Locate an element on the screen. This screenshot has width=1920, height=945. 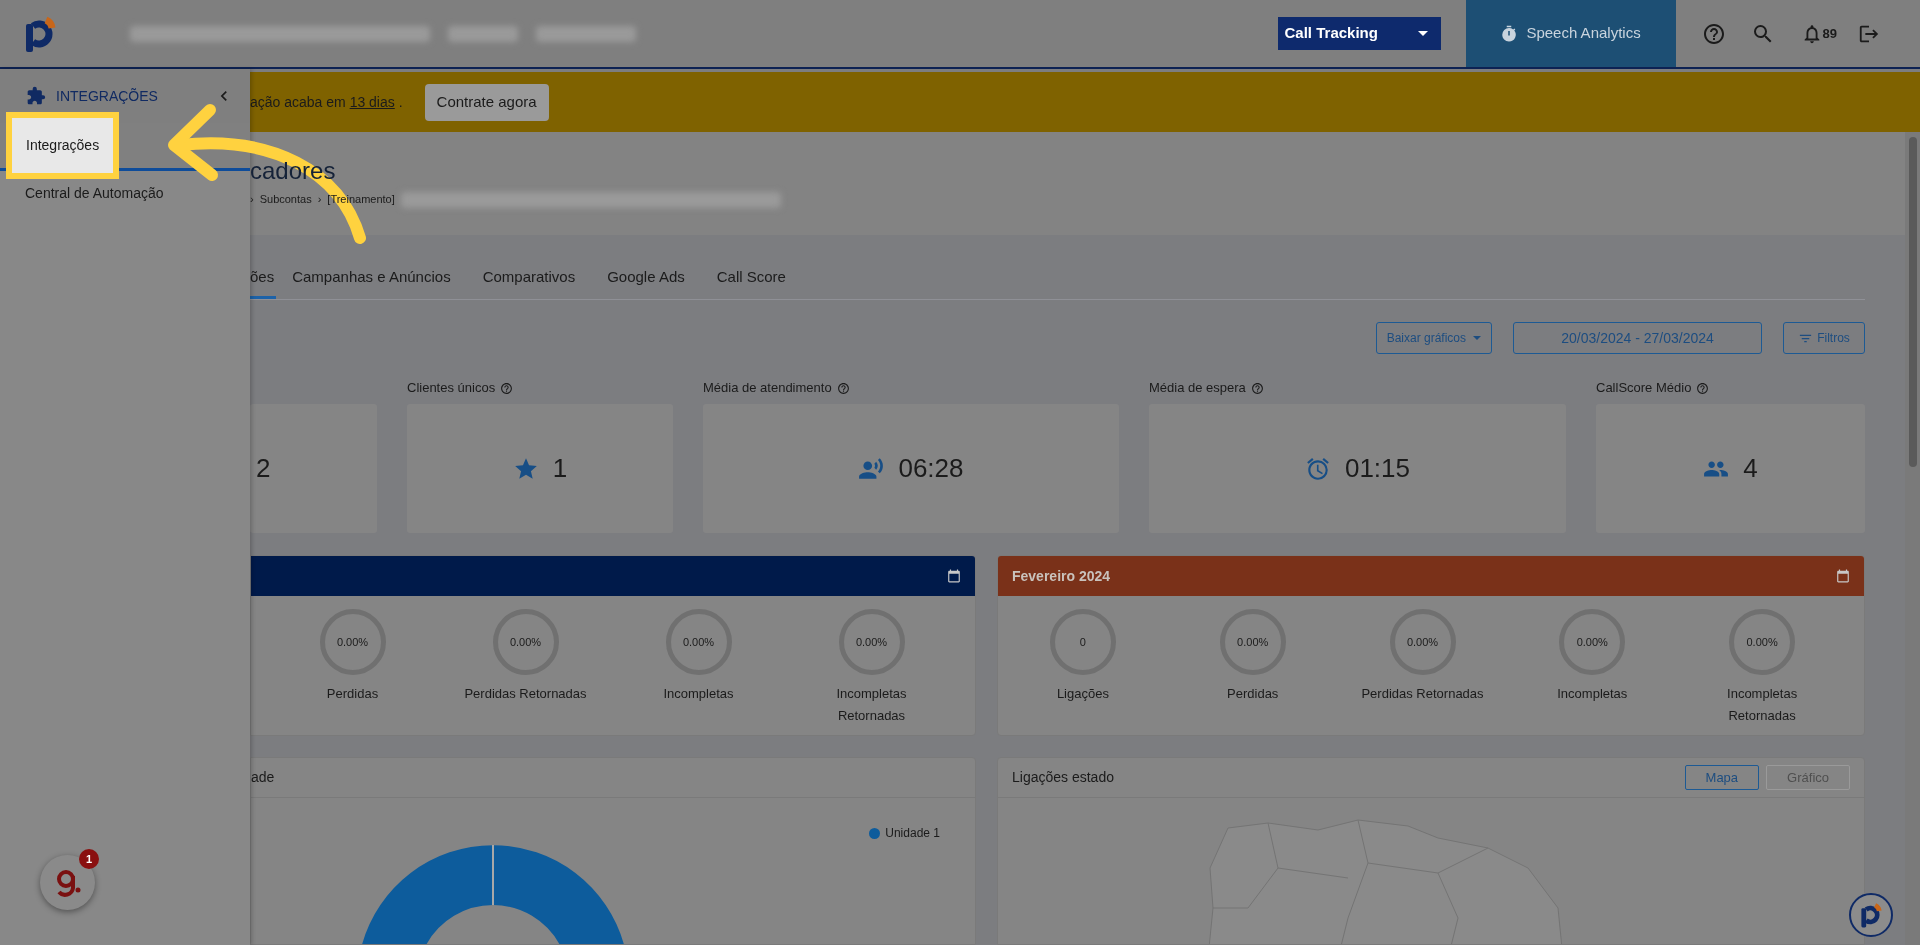
alarm-icon is located at coordinates (1317, 468).